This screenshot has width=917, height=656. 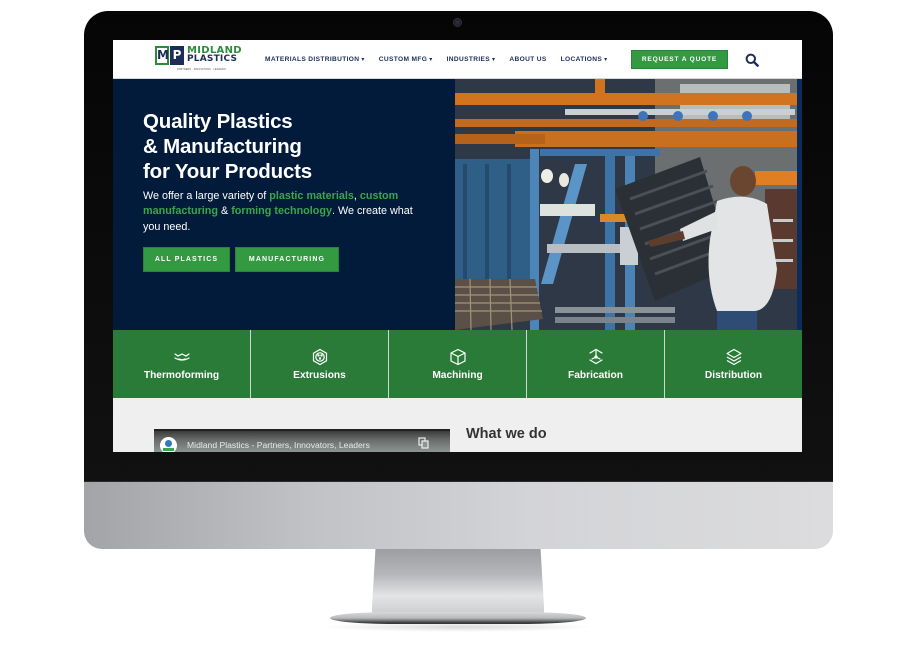 I want to click on nav-label: LOCATIONS, so click(x=581, y=59).